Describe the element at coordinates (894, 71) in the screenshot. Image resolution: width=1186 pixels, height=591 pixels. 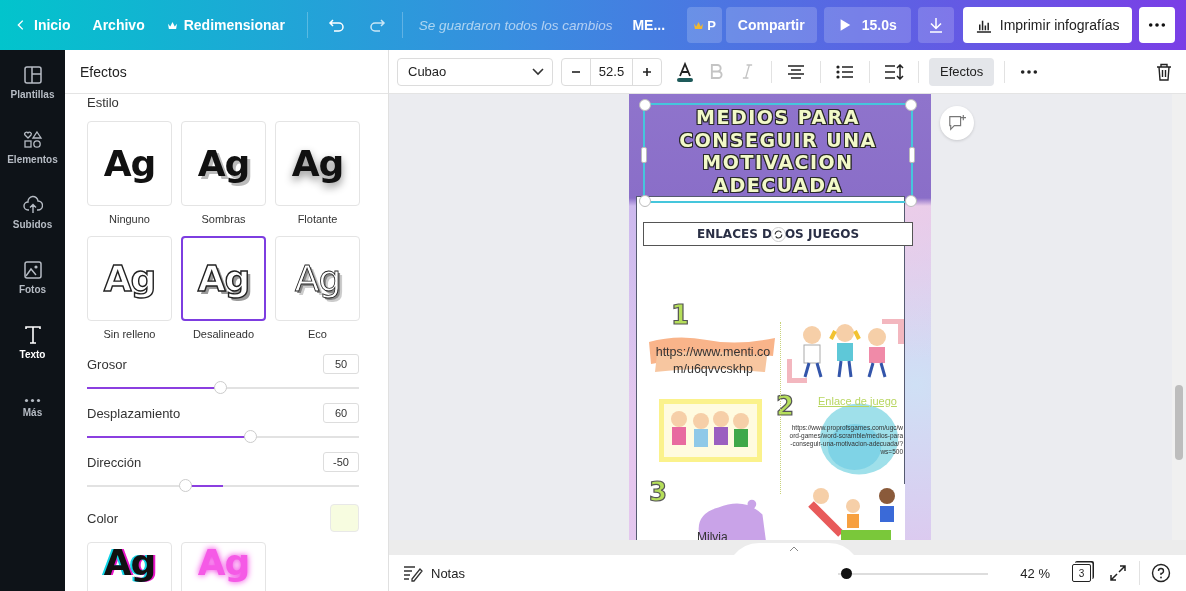
I see `line-spacing-icon` at that location.